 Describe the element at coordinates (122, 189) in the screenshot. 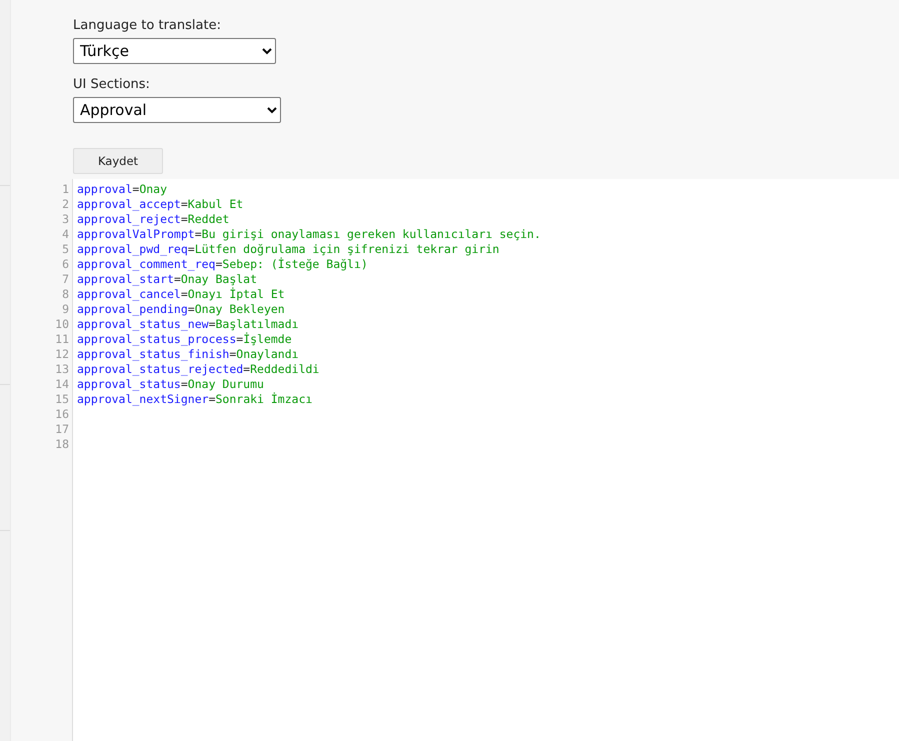

I see `code-line: approval=Onay` at that location.